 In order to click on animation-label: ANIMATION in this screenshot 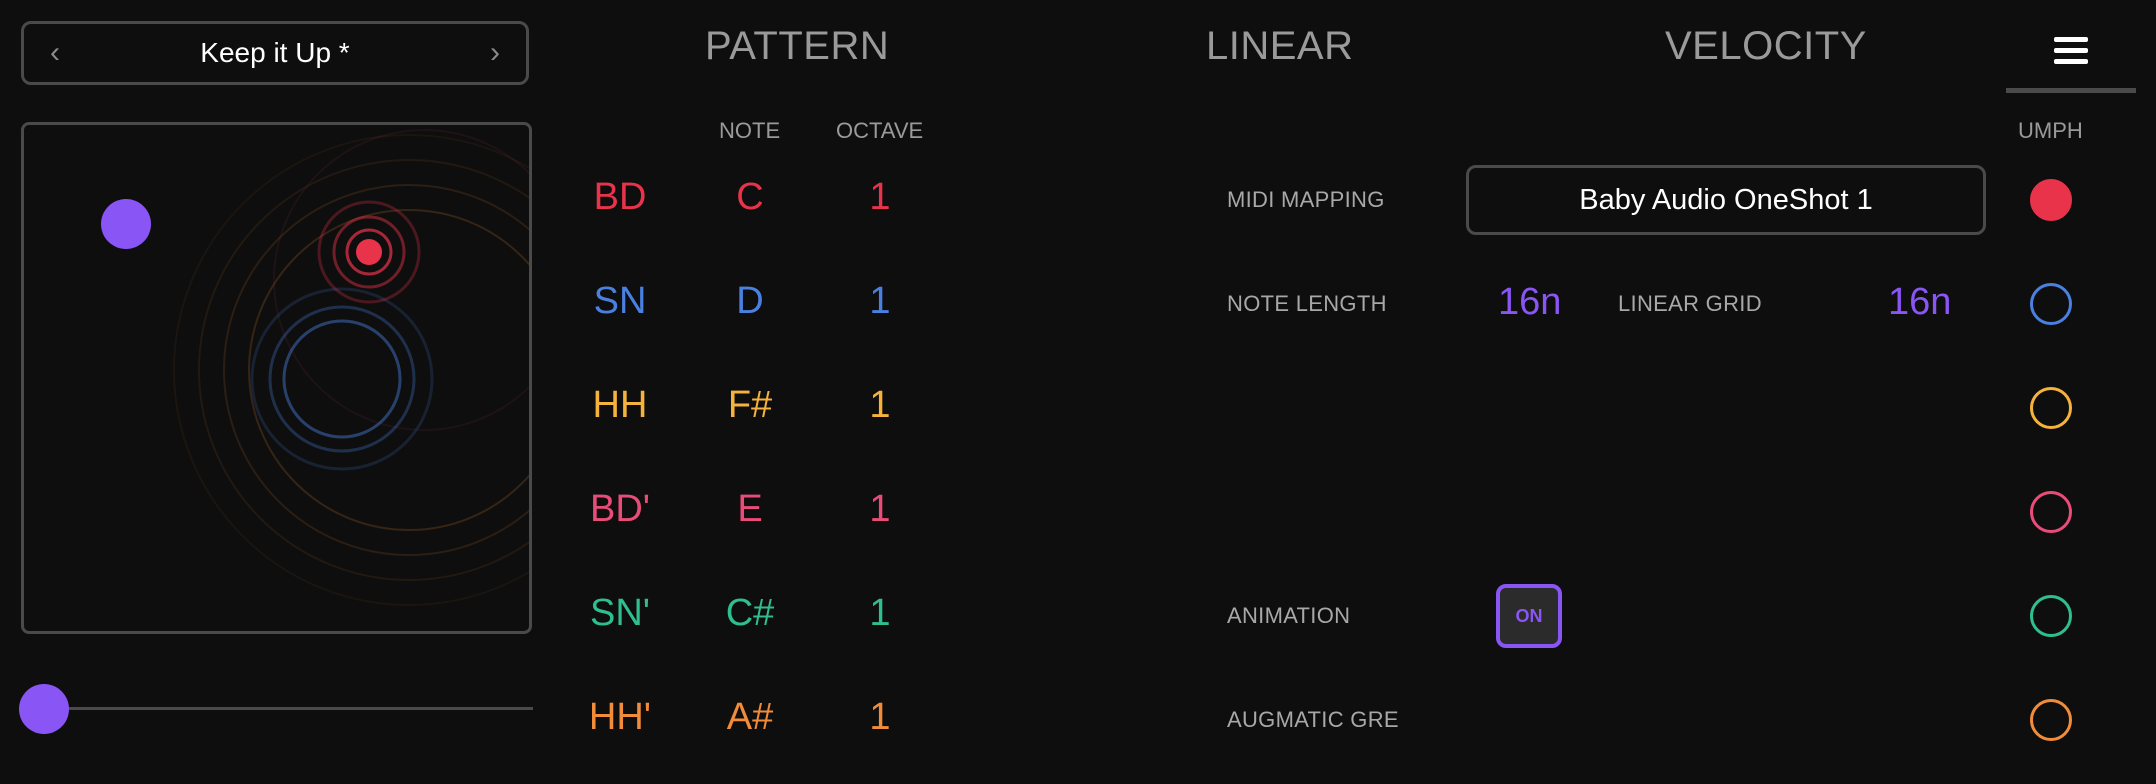, I will do `click(1289, 615)`.